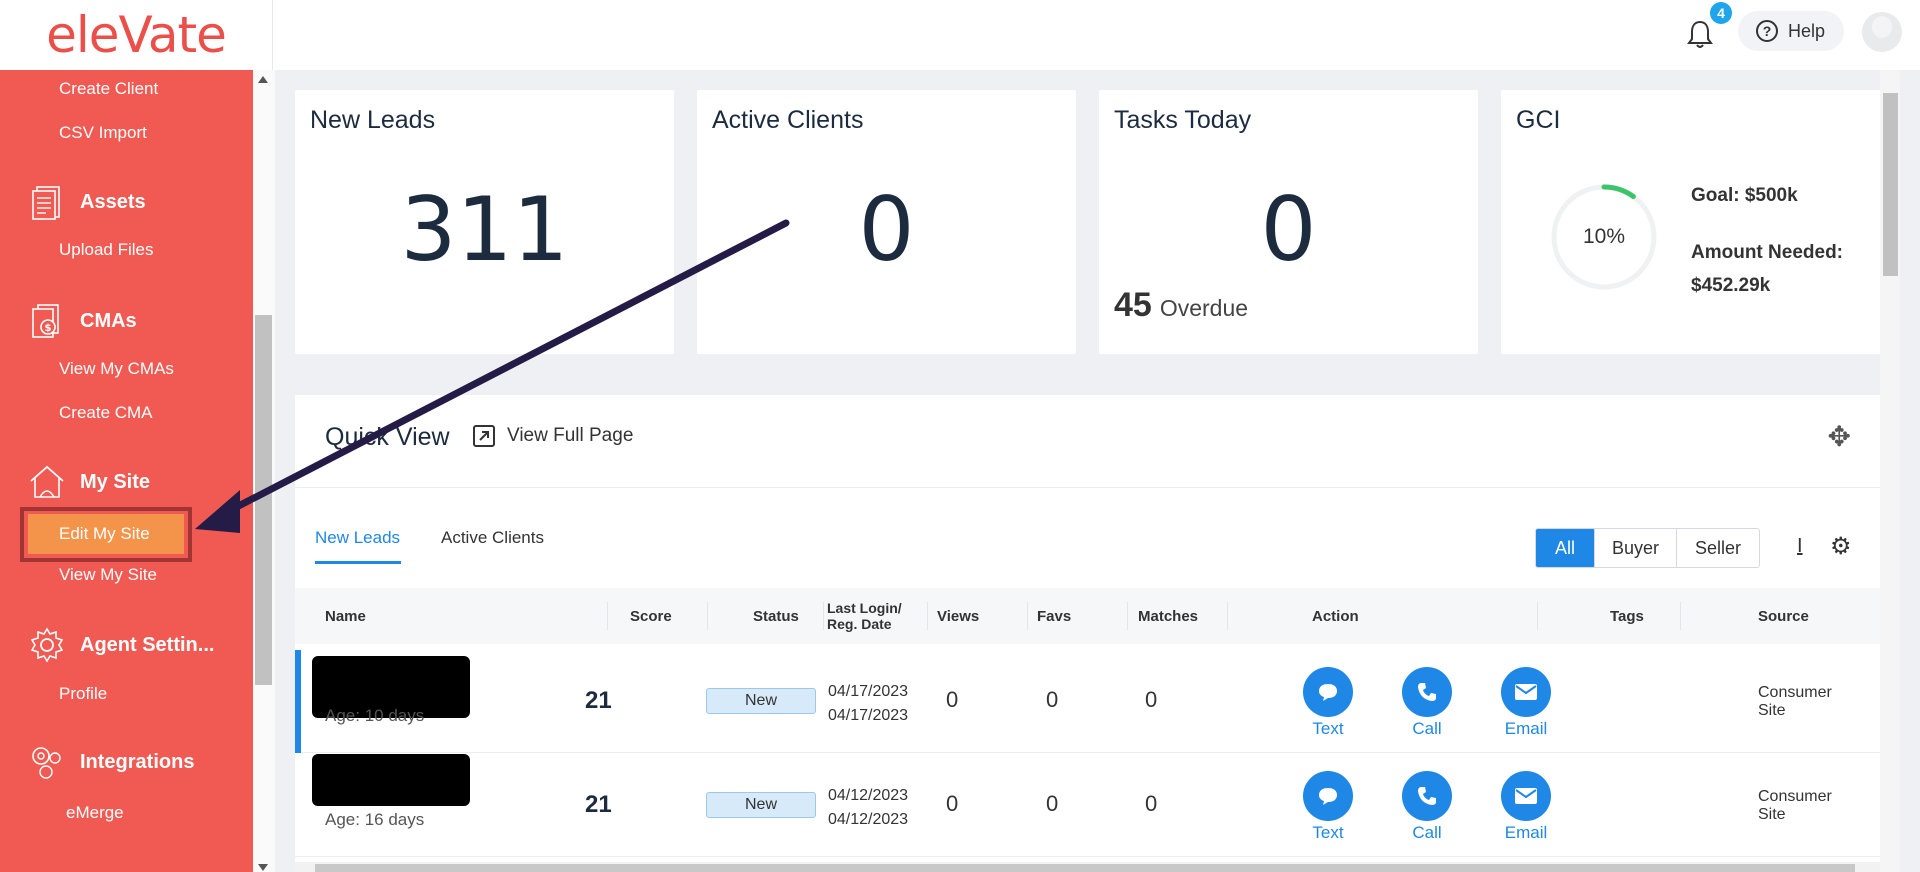  I want to click on document-icon, so click(46, 203).